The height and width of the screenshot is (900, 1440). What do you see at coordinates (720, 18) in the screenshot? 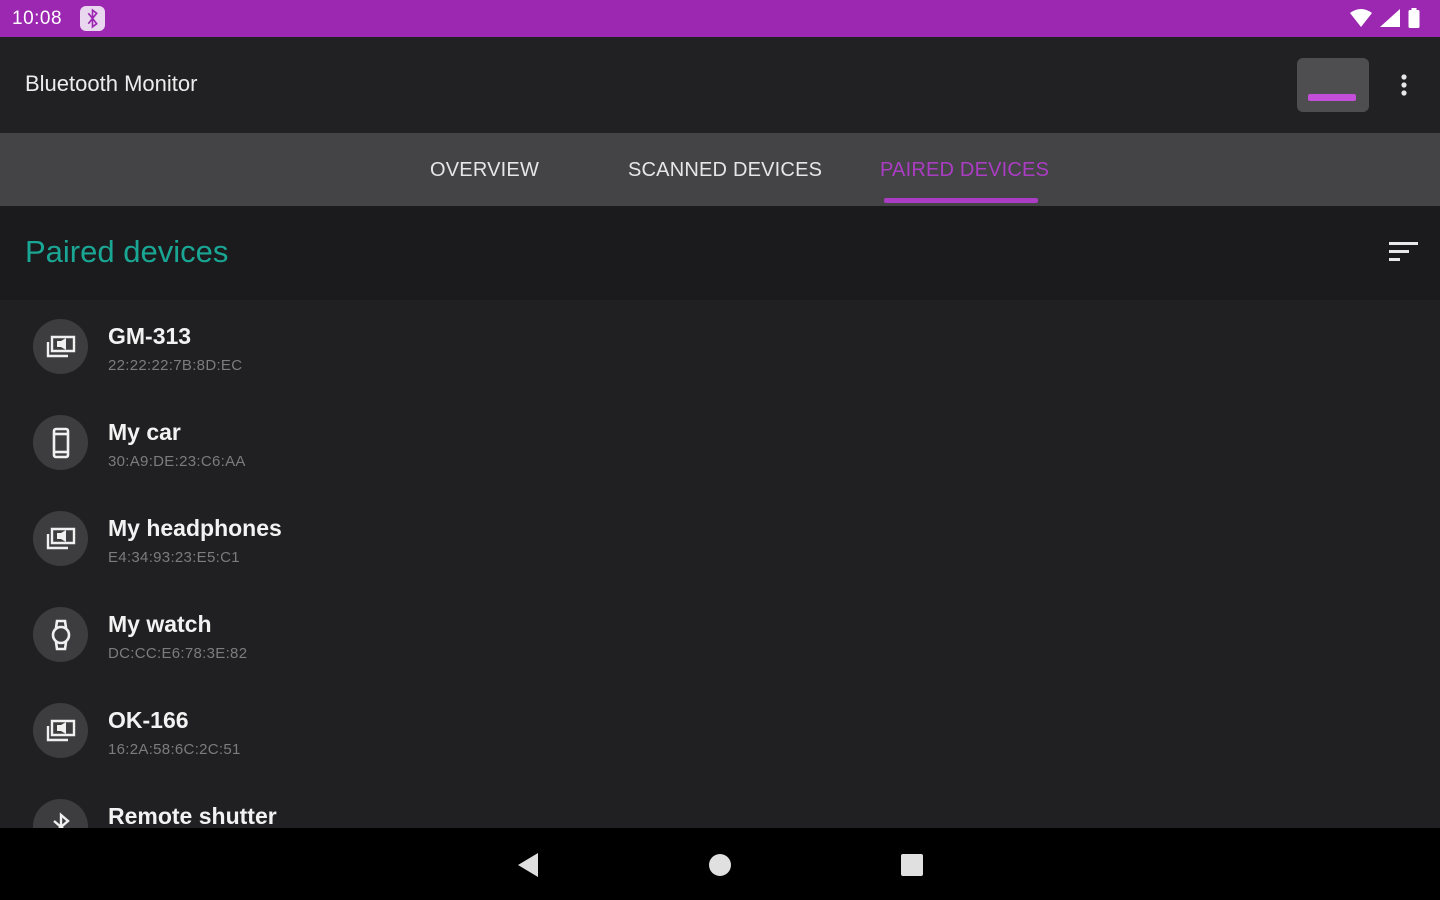
I see `status-bar: 10:08` at bounding box center [720, 18].